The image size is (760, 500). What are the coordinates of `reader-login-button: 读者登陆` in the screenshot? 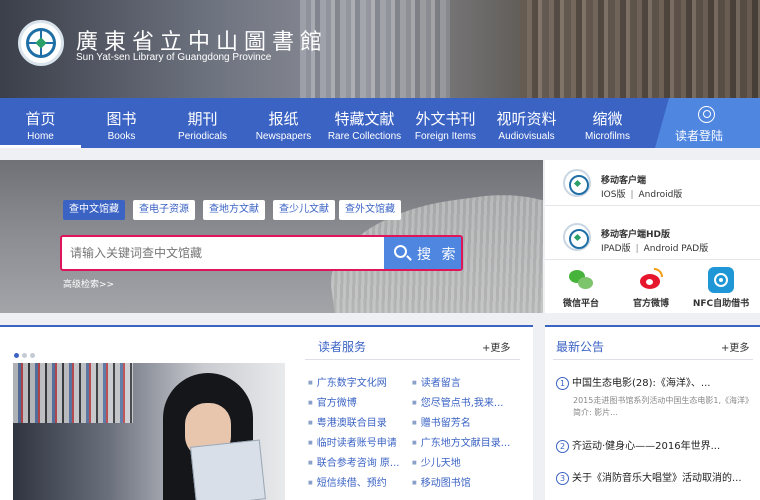 It's located at (707, 123).